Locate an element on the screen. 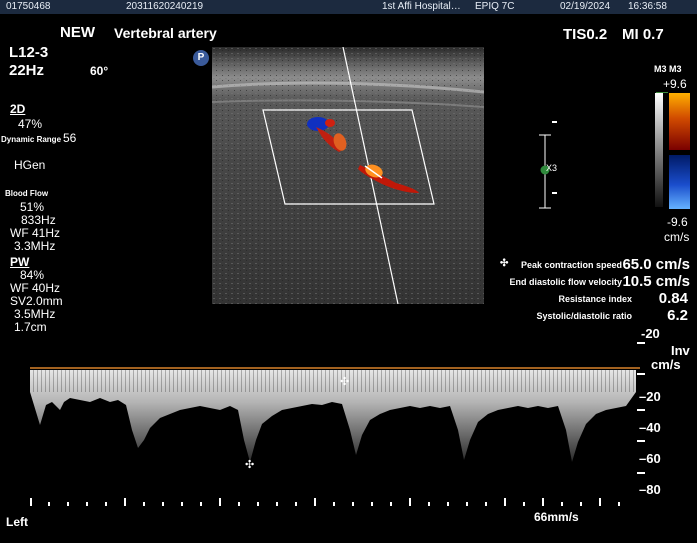 Image resolution: width=697 pixels, height=543 pixels. dynamic-range-value: 56 is located at coordinates (70, 138).